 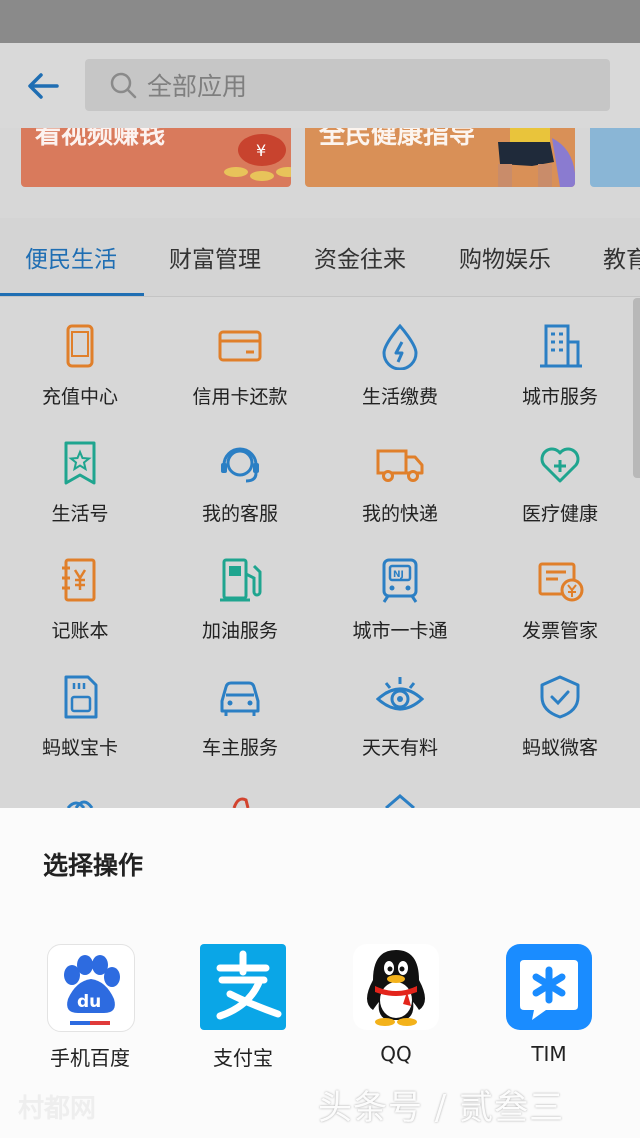 What do you see at coordinates (156, 157) in the screenshot?
I see `banner-earn-money: 看视频赚钱 ¥` at bounding box center [156, 157].